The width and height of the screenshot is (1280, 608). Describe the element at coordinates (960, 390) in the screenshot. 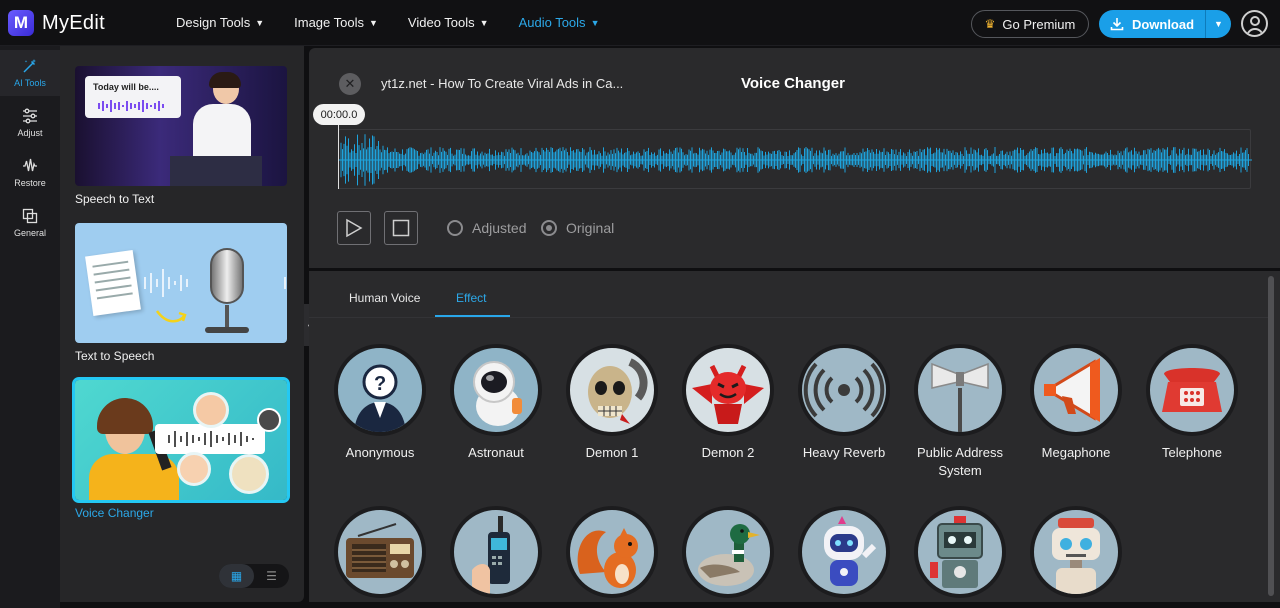

I see `loudspeaker-icon` at that location.